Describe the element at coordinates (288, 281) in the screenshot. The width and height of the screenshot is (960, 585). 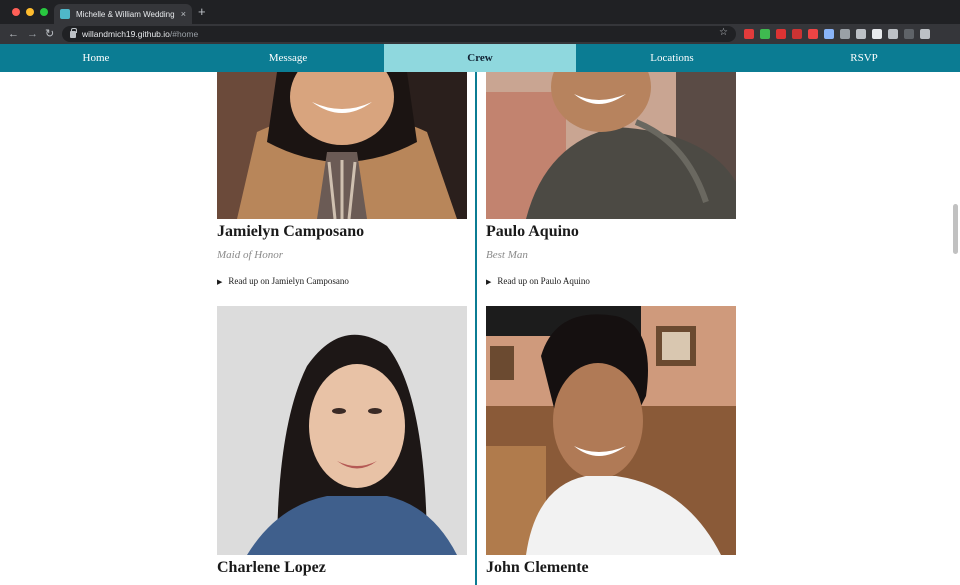
I see `read-up-label: Read up on Jamielyn Camposano` at that location.